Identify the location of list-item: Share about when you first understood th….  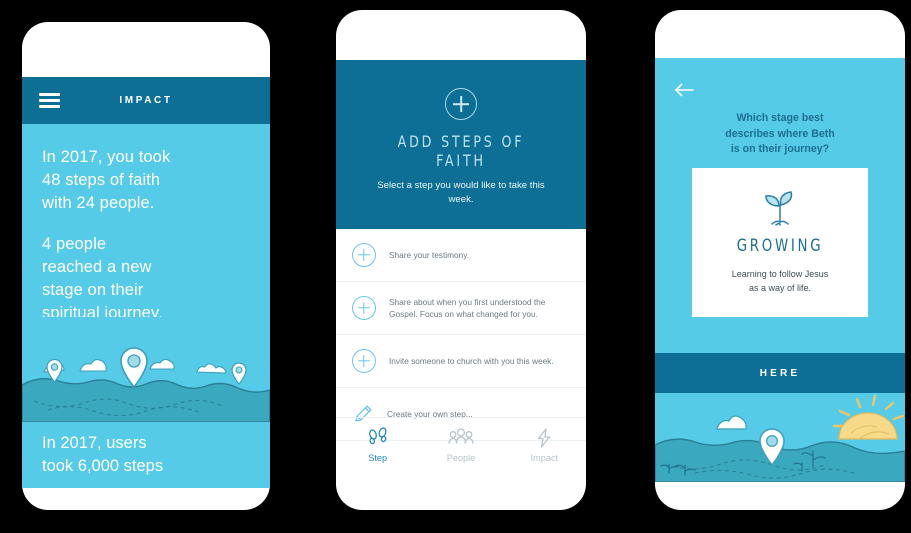
(461, 308).